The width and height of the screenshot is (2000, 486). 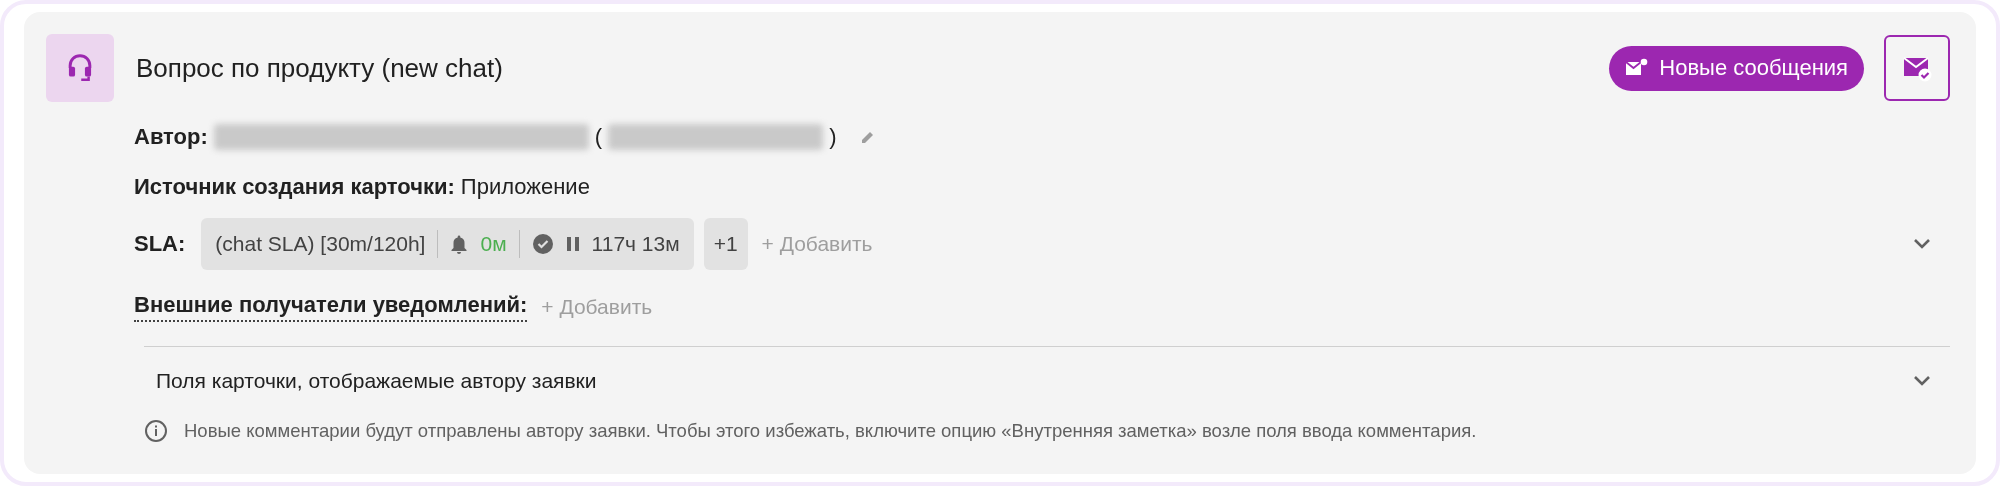 What do you see at coordinates (1637, 68) in the screenshot?
I see `mail-icon` at bounding box center [1637, 68].